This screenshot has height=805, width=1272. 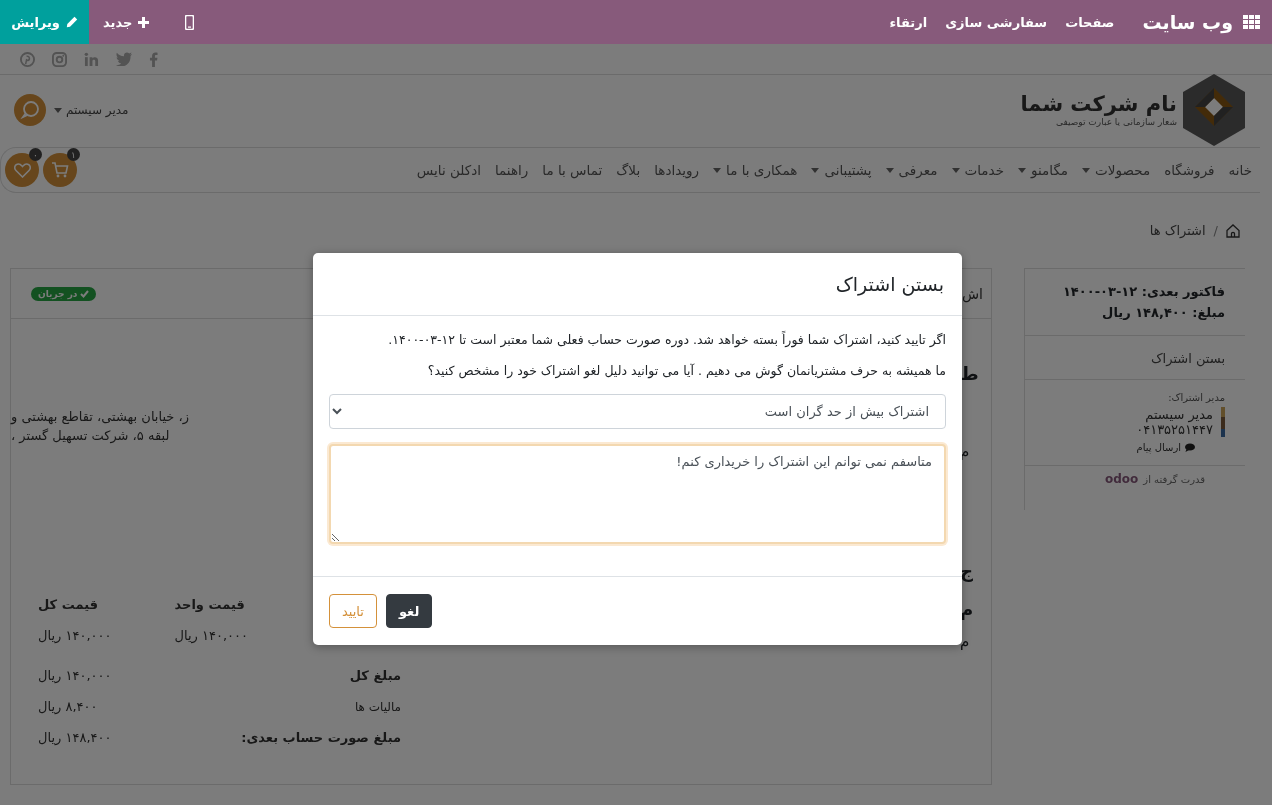 I want to click on cart-icon, so click(x=60, y=170).